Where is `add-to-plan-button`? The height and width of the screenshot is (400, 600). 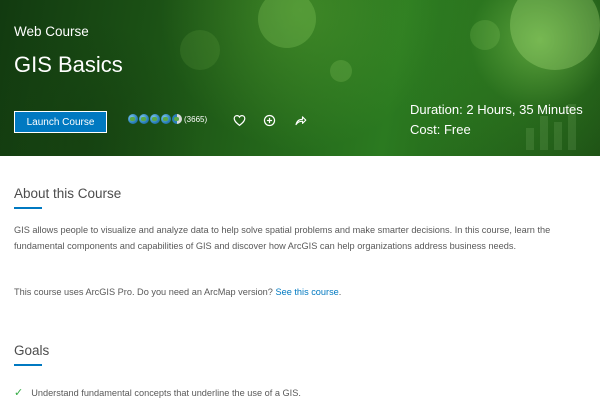
add-to-plan-button is located at coordinates (269, 120).